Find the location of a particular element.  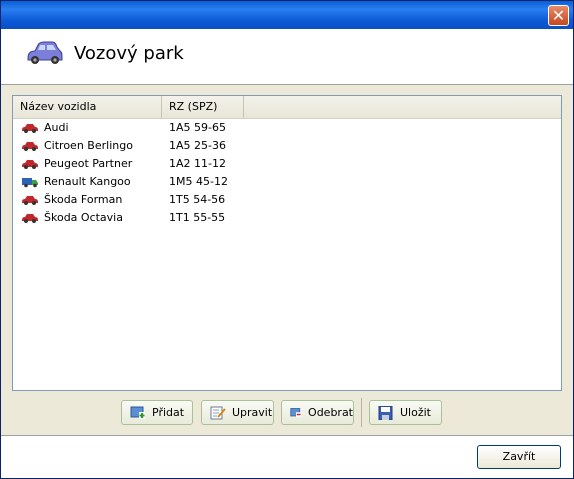

remove-button-label: Odebrat is located at coordinates (330, 412).